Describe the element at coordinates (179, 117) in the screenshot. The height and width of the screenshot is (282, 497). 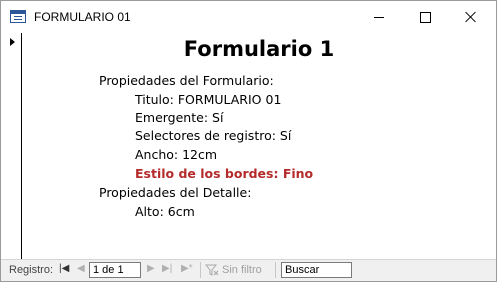
I see `popup-property: Emergente: Sí` at that location.